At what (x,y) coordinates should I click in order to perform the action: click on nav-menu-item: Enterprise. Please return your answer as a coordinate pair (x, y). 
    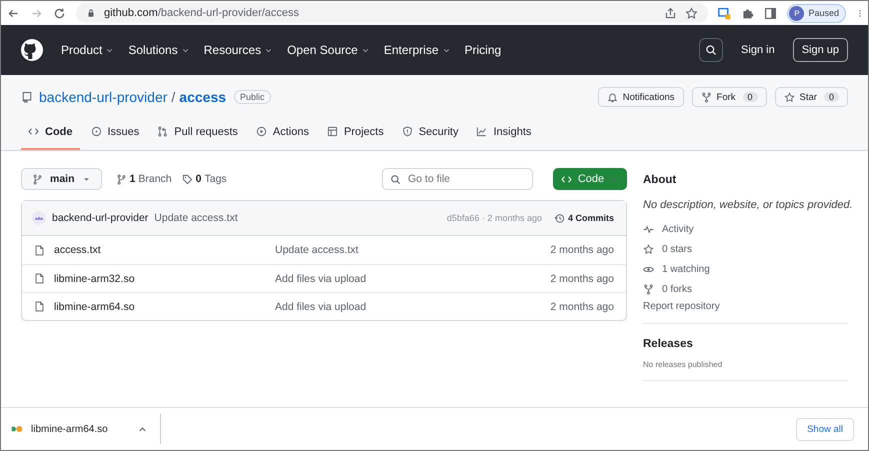
    Looking at the image, I should click on (417, 50).